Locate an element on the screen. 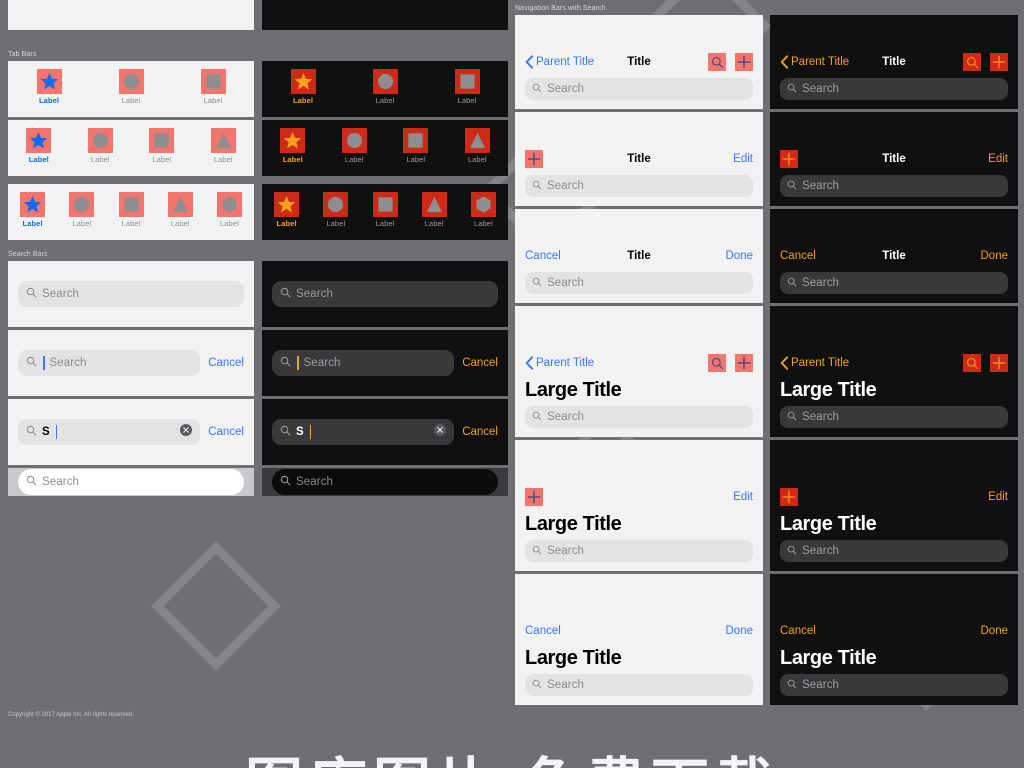 The height and width of the screenshot is (768, 1024). searchbar-row: S Cancel is located at coordinates (131, 432).